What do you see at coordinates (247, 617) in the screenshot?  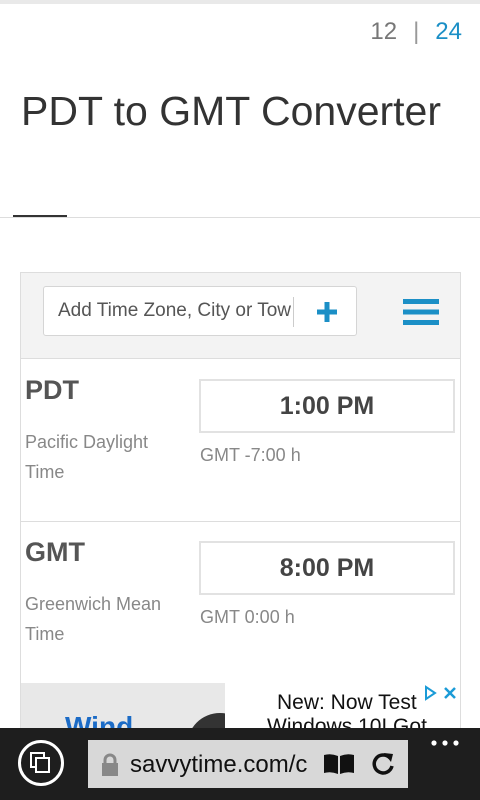 I see `zone-offset: GMT 0:00 h` at bounding box center [247, 617].